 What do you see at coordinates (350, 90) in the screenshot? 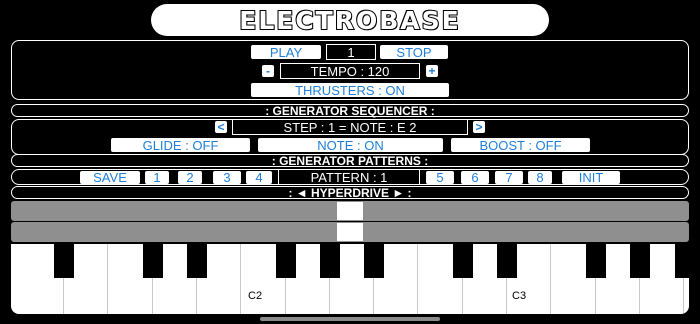
I see `thrusters-toggle: THRUSTERS : ON` at bounding box center [350, 90].